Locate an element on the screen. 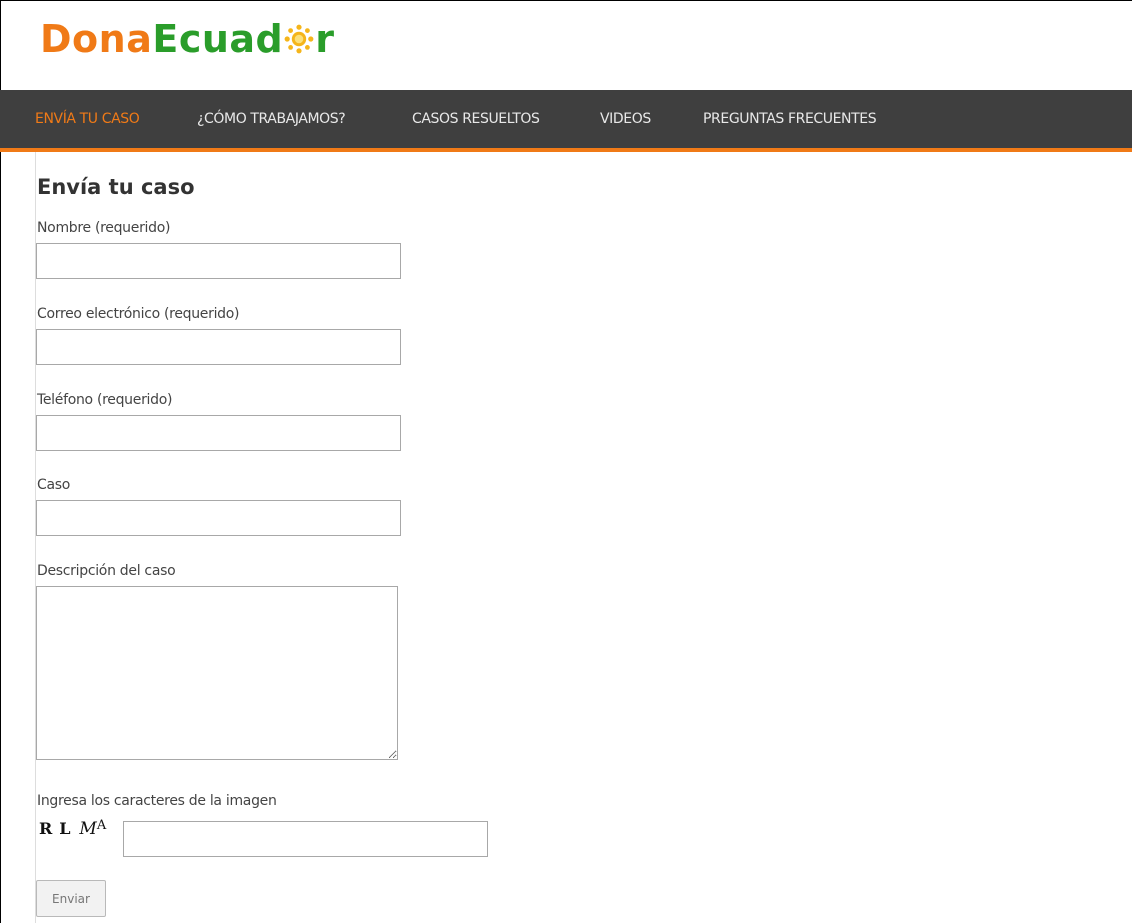 The image size is (1132, 923). nav-item-como-trabajamos: ¿CÓMO TRABAJAMOS? is located at coordinates (271, 119).